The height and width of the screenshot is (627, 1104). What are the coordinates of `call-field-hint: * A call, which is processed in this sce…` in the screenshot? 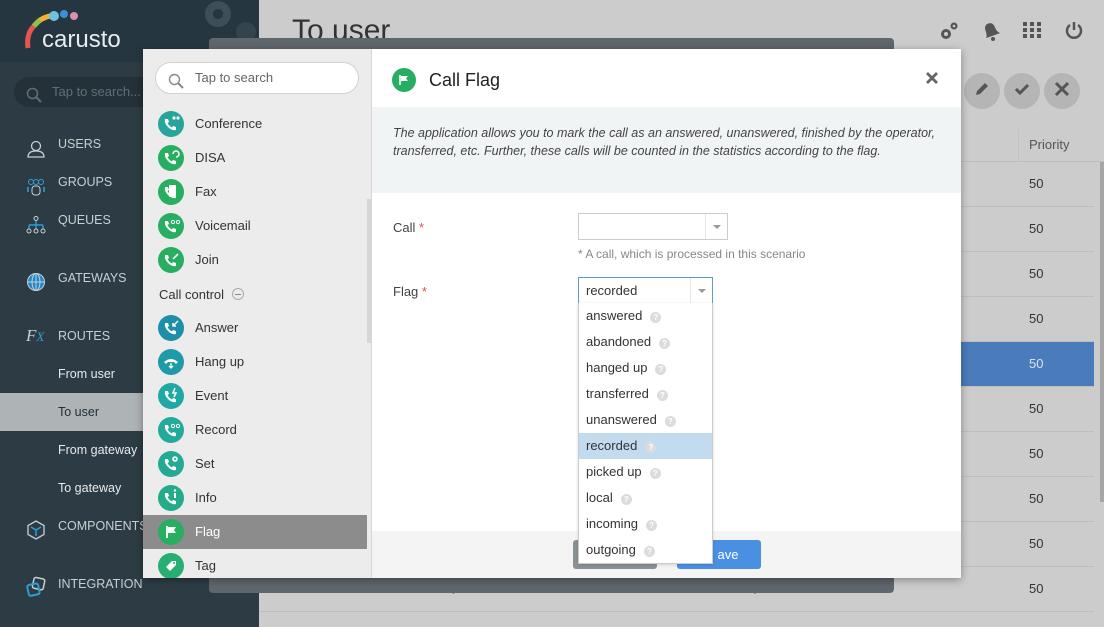 It's located at (692, 254).